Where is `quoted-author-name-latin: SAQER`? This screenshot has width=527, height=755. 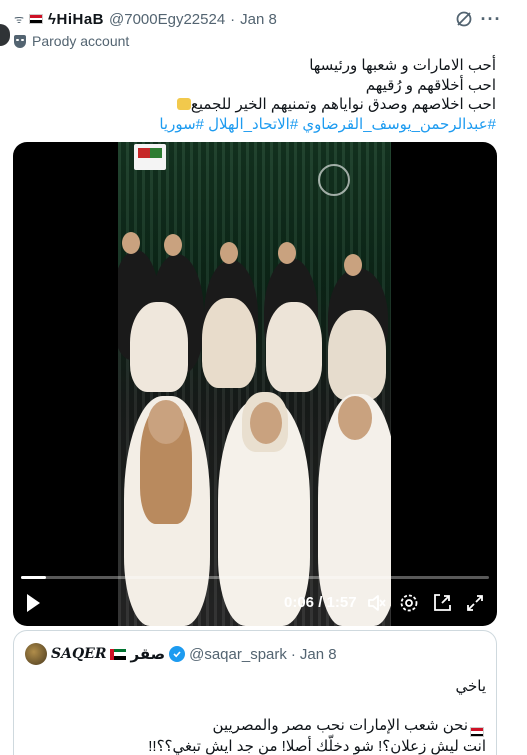
quoted-author-name-latin: SAQER is located at coordinates (78, 654).